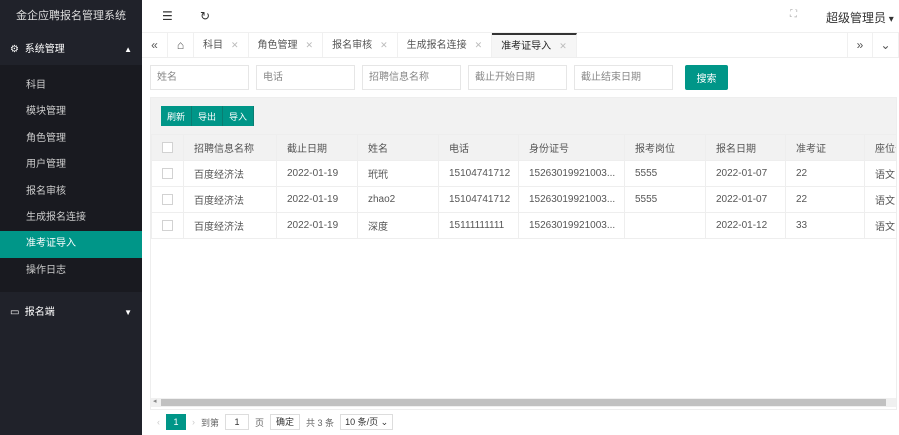 The height and width of the screenshot is (435, 899). Describe the element at coordinates (285, 422) in the screenshot. I see `confirm-button: 确定` at that location.